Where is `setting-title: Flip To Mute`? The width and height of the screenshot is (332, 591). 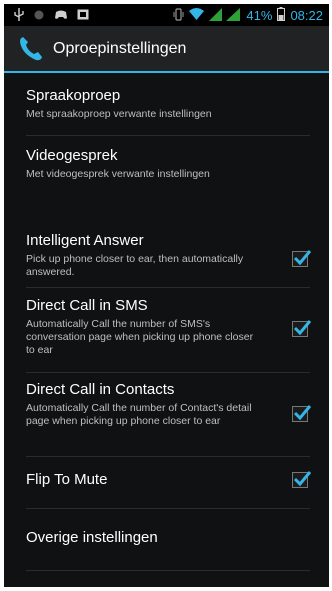 setting-title: Flip To Mute is located at coordinates (67, 479).